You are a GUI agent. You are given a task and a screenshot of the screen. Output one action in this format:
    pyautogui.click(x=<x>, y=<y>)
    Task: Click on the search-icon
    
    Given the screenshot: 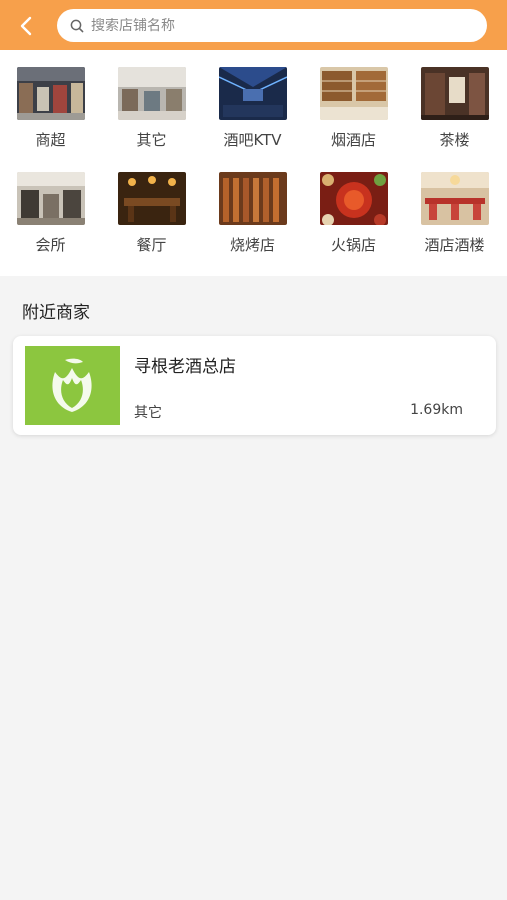 What is the action you would take?
    pyautogui.click(x=77, y=26)
    